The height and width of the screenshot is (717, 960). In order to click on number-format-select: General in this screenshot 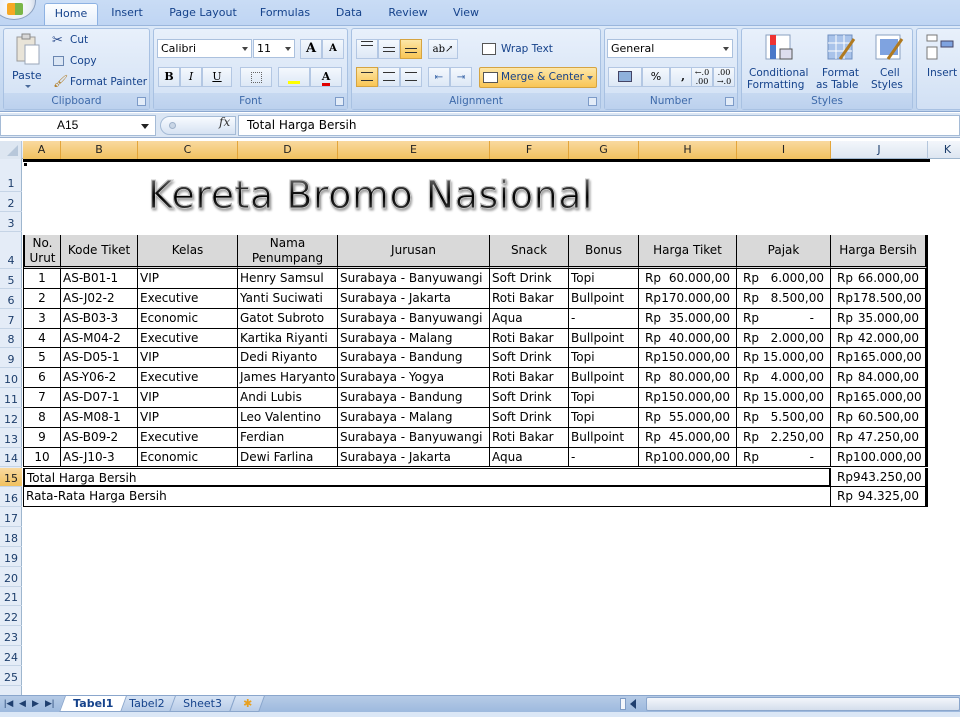, I will do `click(670, 48)`.